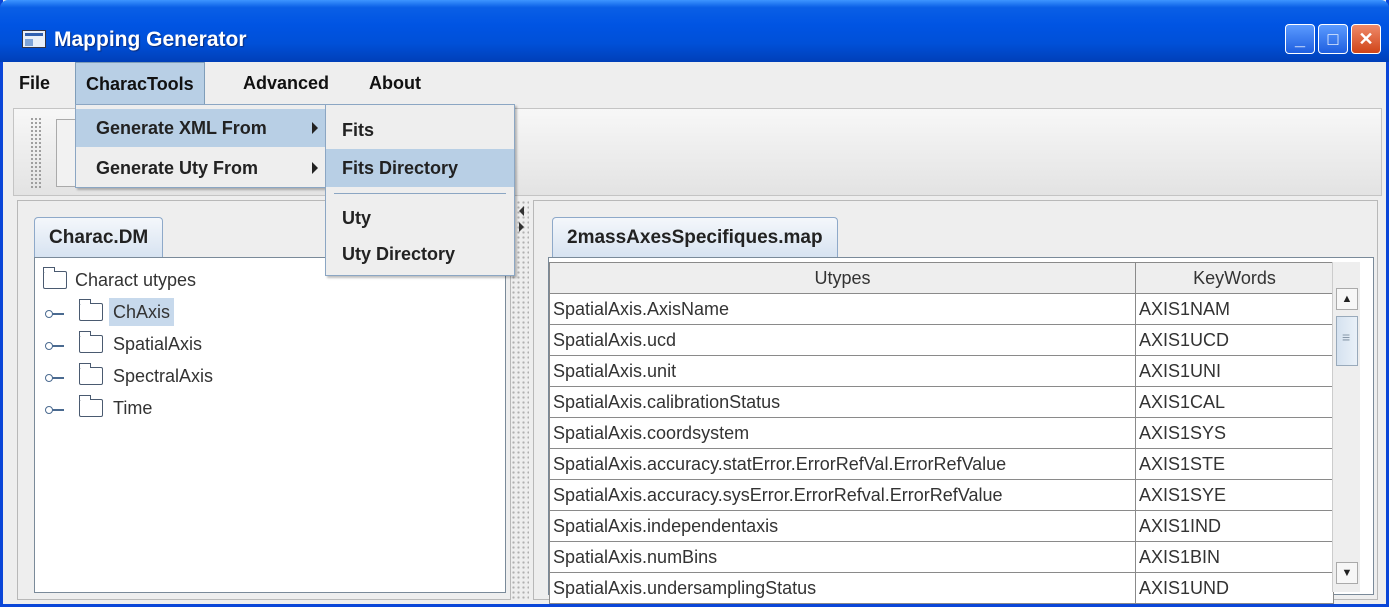 This screenshot has height=607, width=1389. I want to click on menu-item-label: Generate Uty From, so click(177, 168).